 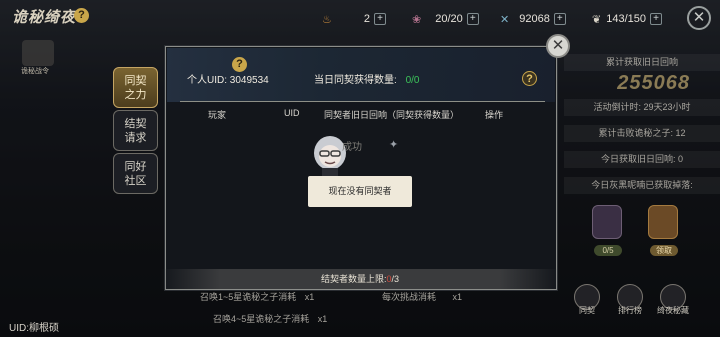 I want to click on tab-label: 同好, so click(x=135, y=167).